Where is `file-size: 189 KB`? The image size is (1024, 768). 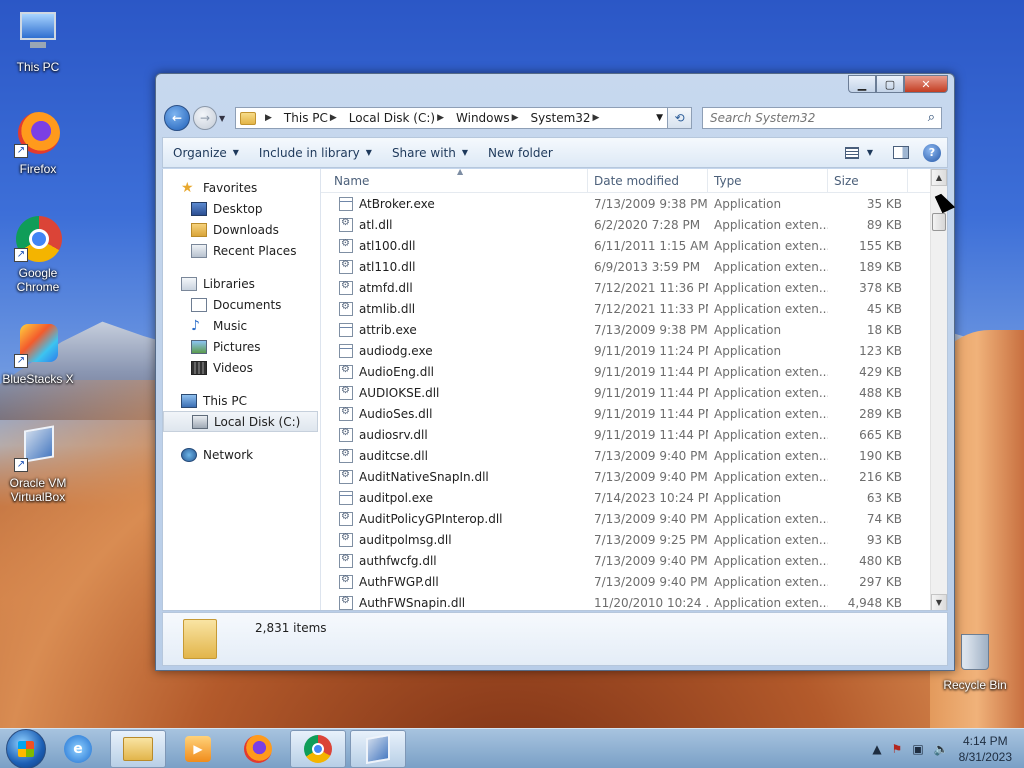
file-size: 189 KB is located at coordinates (880, 266).